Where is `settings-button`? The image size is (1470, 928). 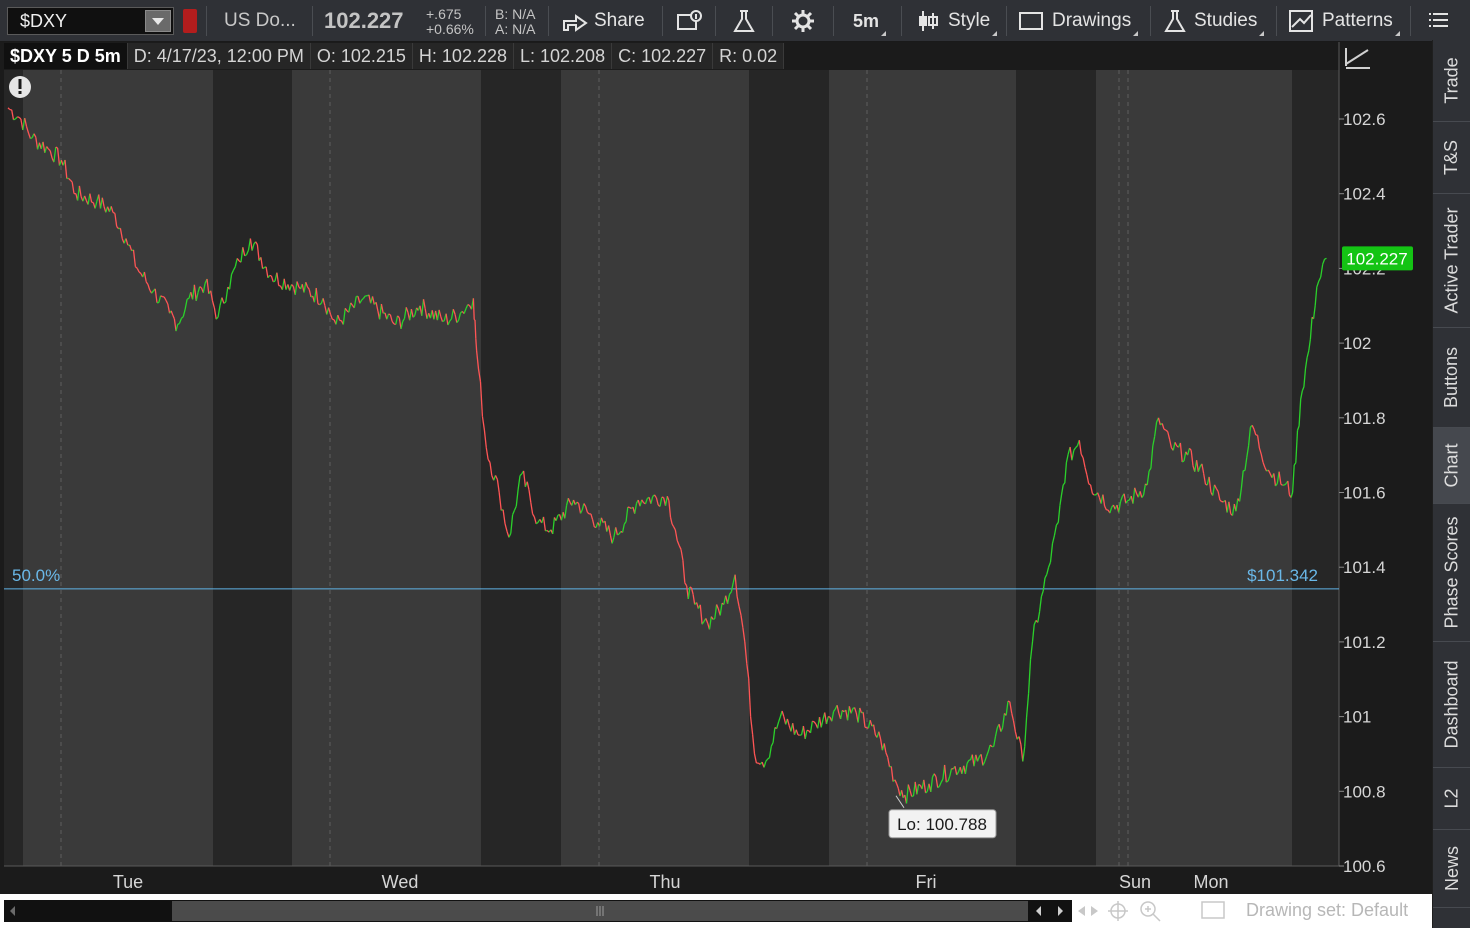 settings-button is located at coordinates (803, 21).